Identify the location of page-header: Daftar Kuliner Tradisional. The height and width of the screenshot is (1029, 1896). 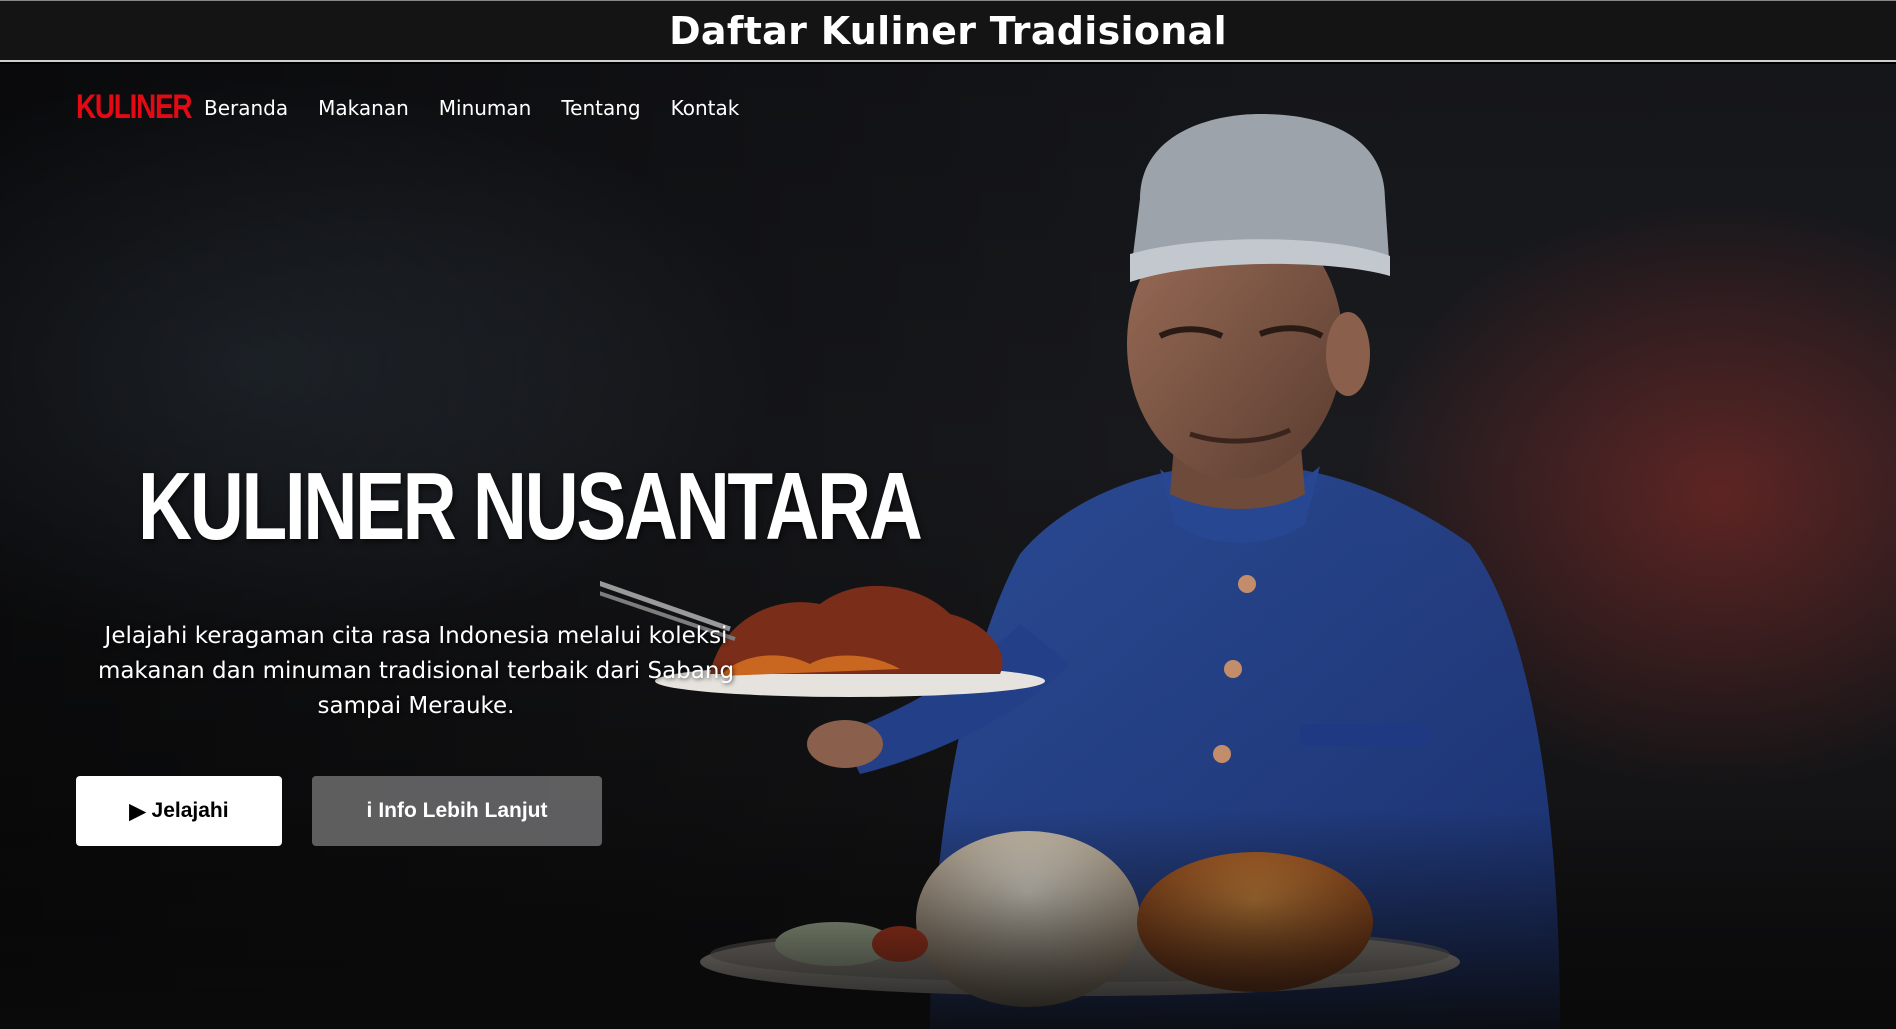
(948, 31).